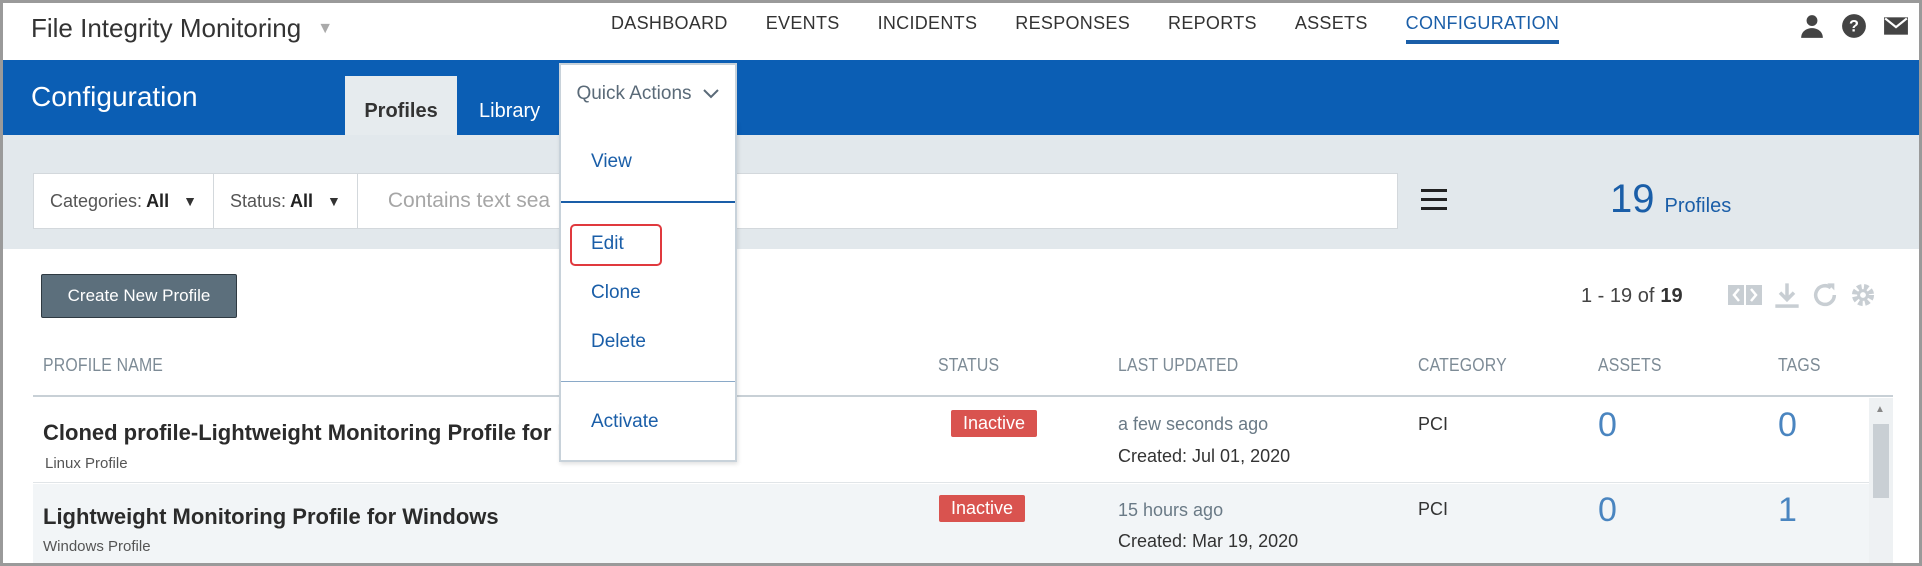  Describe the element at coordinates (1208, 541) in the screenshot. I see `created-date: Created: Mar 19, 2020` at that location.